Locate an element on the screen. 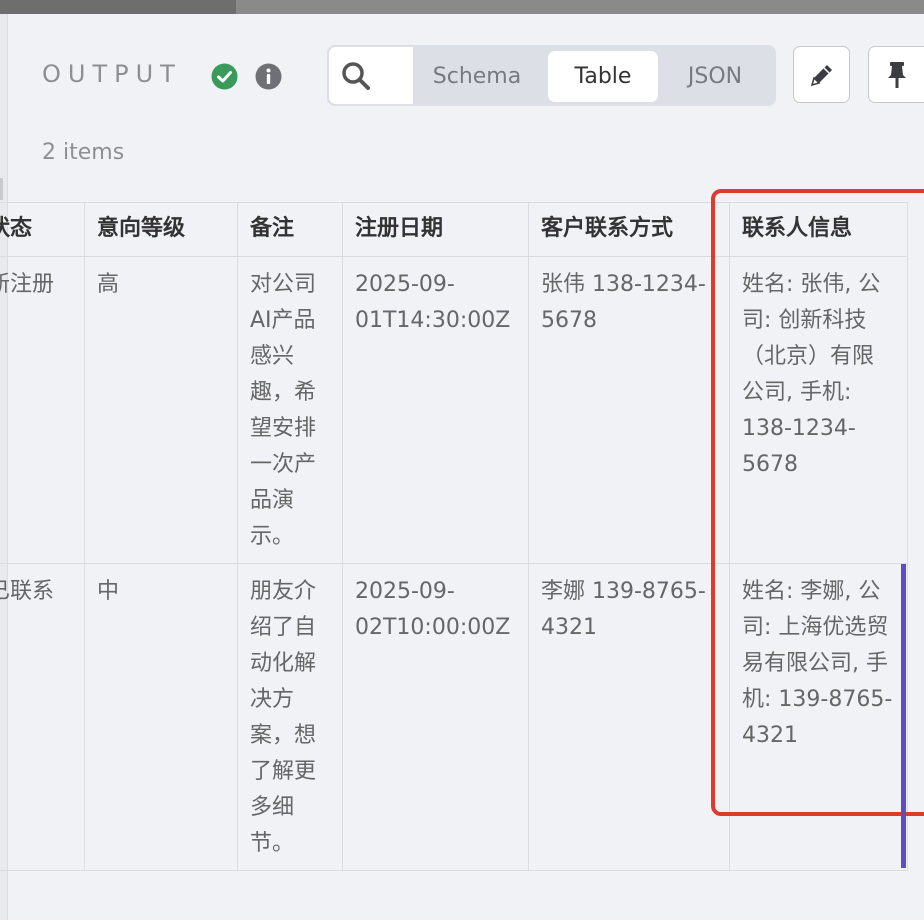 Image resolution: width=924 pixels, height=920 pixels. column-header: 客户联系方式 is located at coordinates (629, 229).